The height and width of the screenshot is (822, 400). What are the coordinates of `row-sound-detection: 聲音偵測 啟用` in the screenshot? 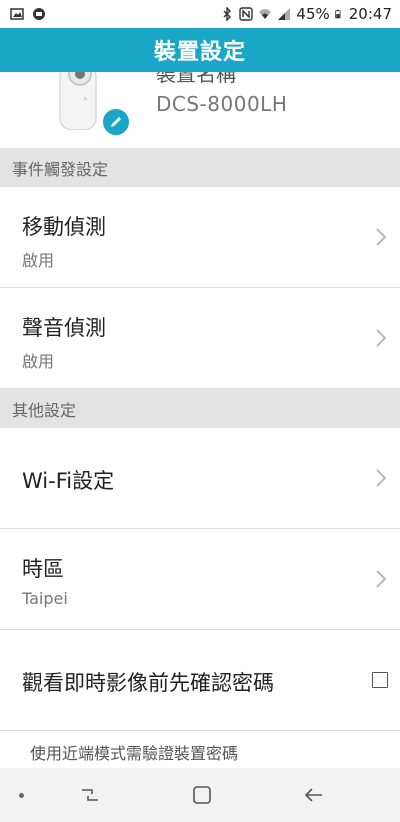 It's located at (200, 338).